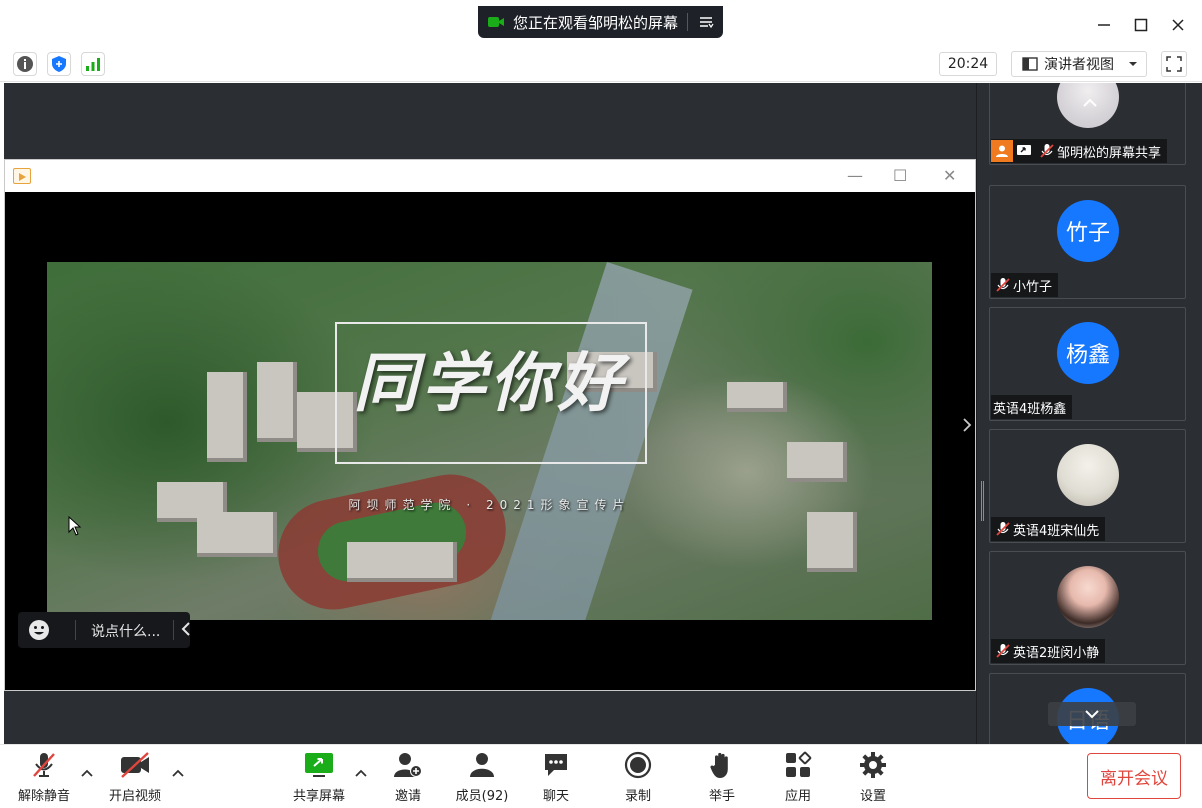  I want to click on network-status-button, so click(93, 64).